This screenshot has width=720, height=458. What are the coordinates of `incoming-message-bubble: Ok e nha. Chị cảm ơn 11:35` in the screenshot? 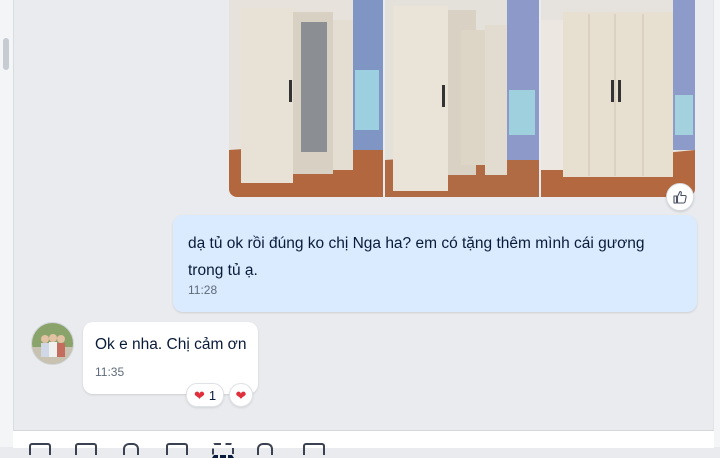 It's located at (170, 358).